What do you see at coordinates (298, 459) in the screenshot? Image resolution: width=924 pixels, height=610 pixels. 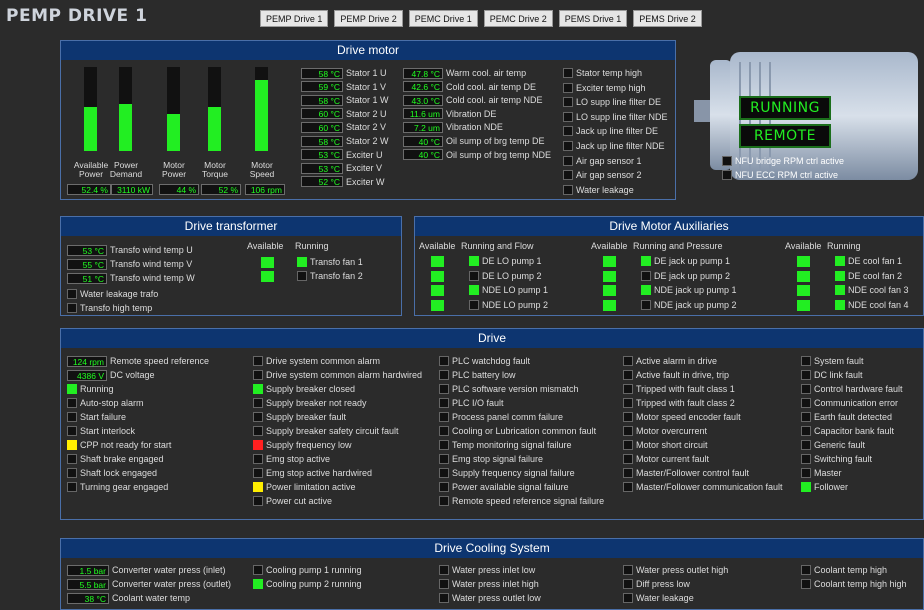 I see `drive-emg-stop-active-label: Emg stop active` at bounding box center [298, 459].